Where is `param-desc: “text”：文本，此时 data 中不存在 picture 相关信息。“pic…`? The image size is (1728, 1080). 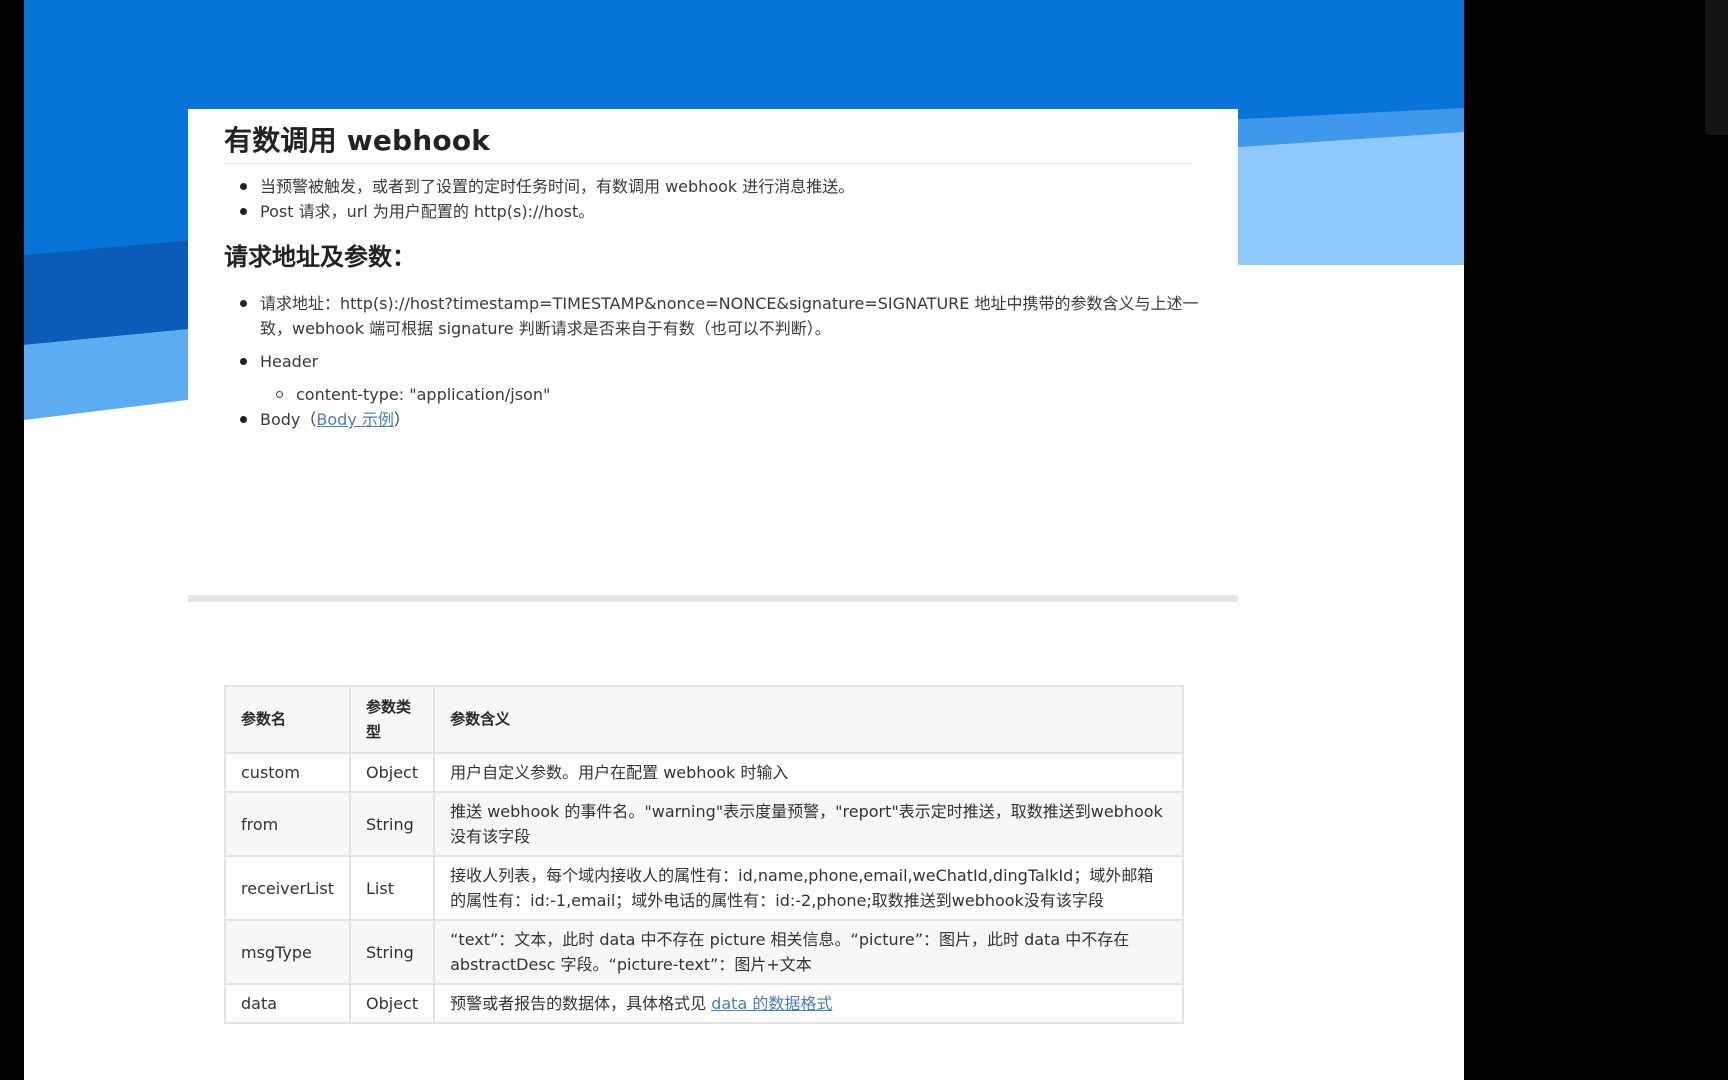 param-desc: “text”：文本，此时 data 中不存在 picture 相关信息。“pic… is located at coordinates (808, 952).